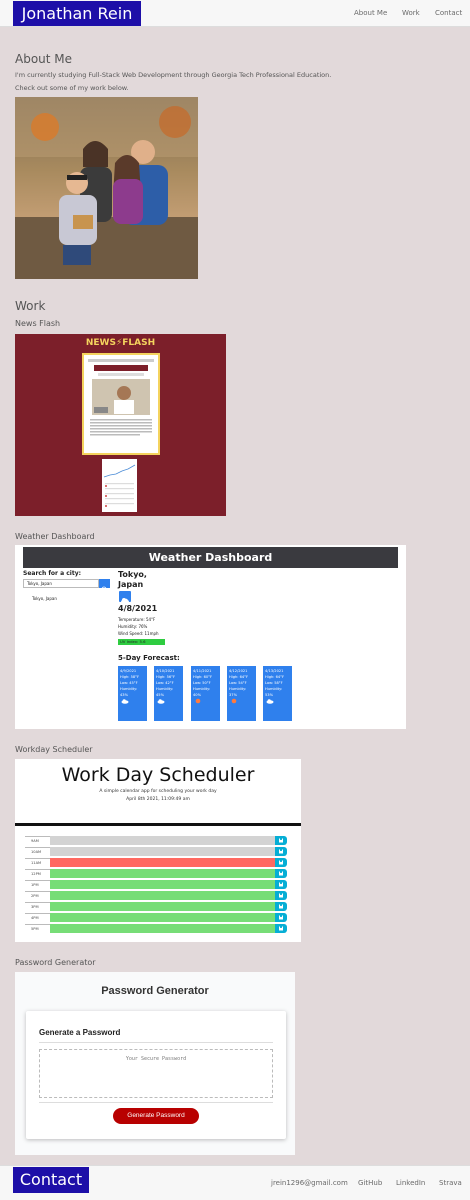 This screenshot has width=470, height=1200. Describe the element at coordinates (121, 404) in the screenshot. I see `news-article-preview` at that location.